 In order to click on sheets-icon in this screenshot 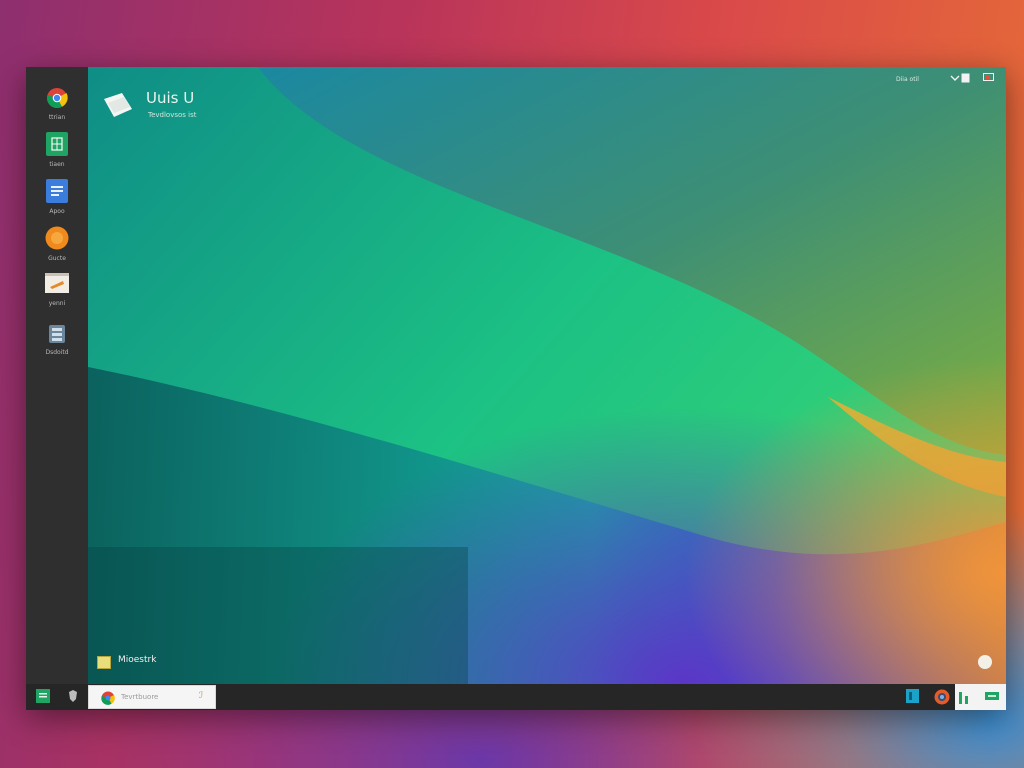, I will do `click(57, 144)`.